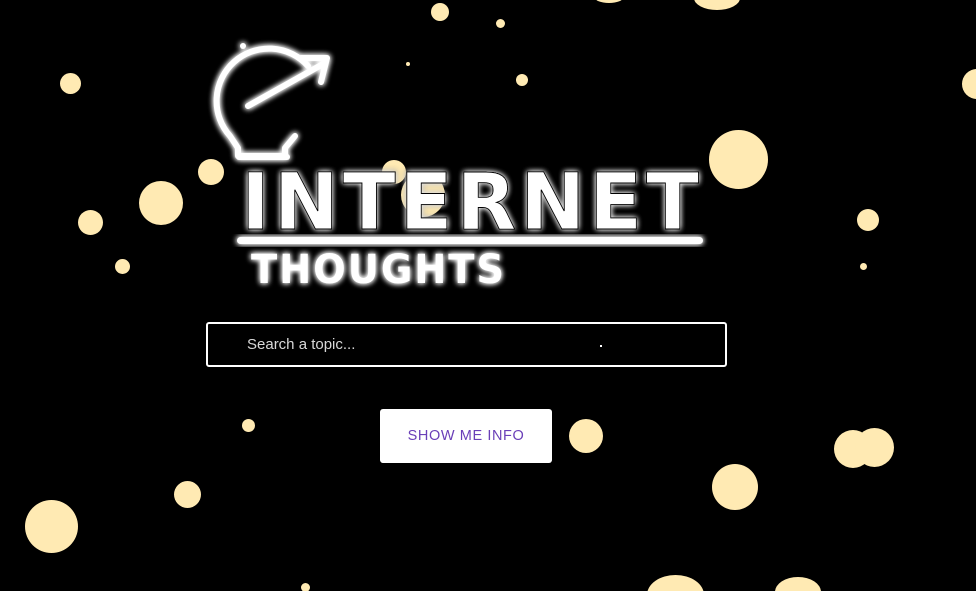 The width and height of the screenshot is (976, 591). I want to click on search-box, so click(466, 344).